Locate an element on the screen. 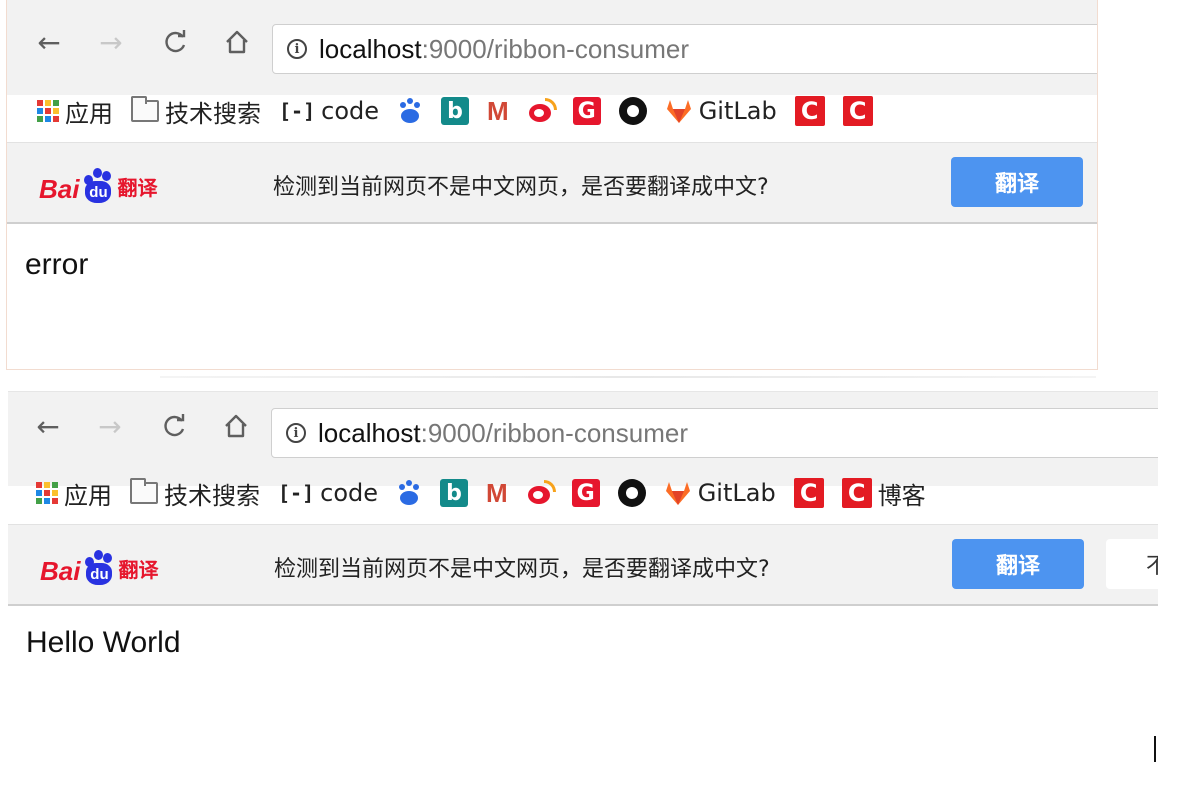 The image size is (1182, 808). bookmark-csdn-2: C is located at coordinates (857, 111).